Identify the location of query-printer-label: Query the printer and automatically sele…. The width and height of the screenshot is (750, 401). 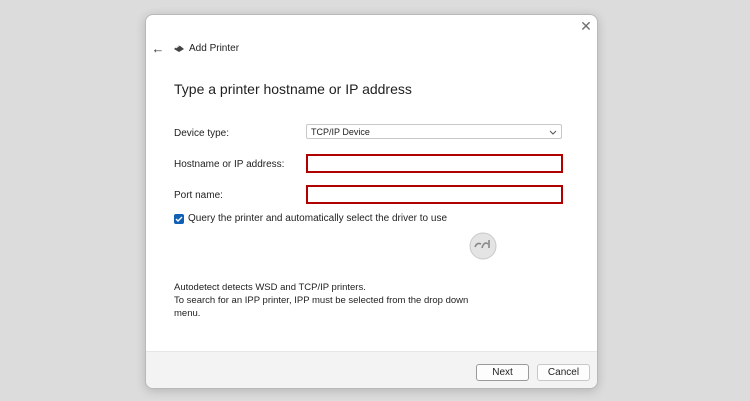
(317, 218).